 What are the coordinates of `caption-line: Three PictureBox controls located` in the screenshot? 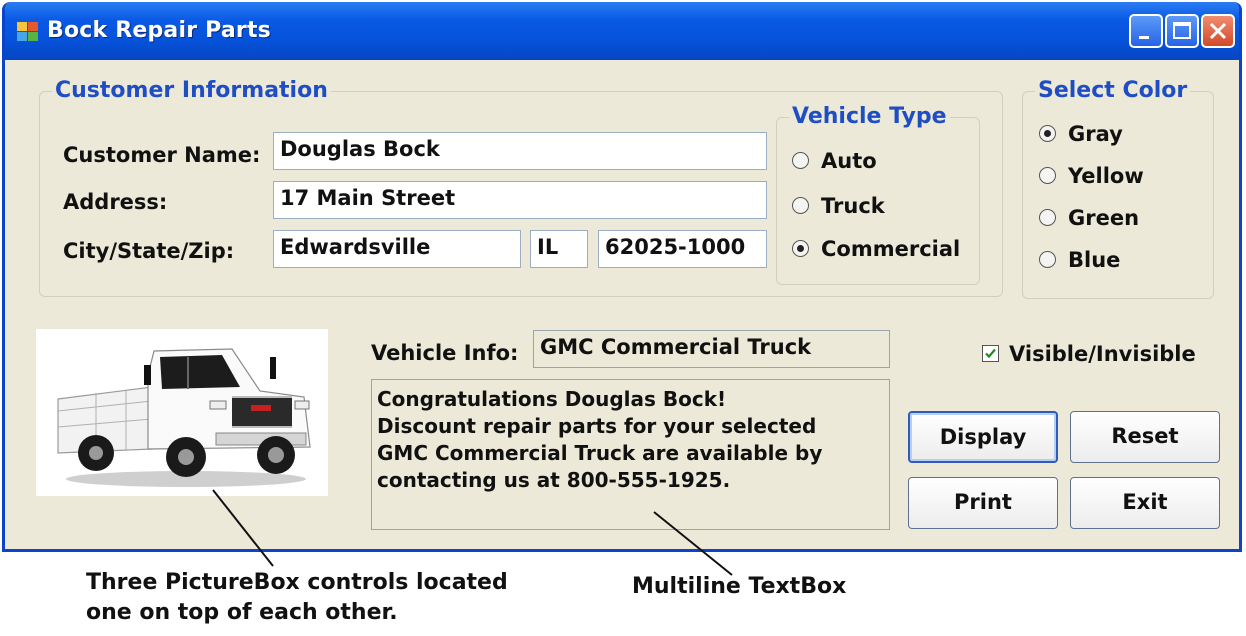 It's located at (297, 582).